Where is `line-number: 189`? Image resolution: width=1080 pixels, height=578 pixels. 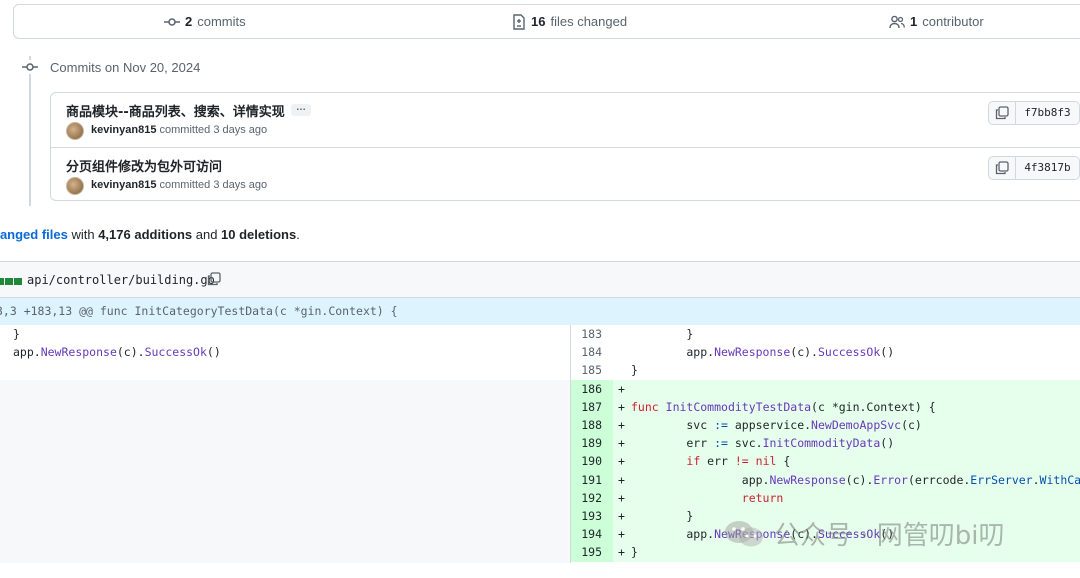
line-number: 189 is located at coordinates (592, 443).